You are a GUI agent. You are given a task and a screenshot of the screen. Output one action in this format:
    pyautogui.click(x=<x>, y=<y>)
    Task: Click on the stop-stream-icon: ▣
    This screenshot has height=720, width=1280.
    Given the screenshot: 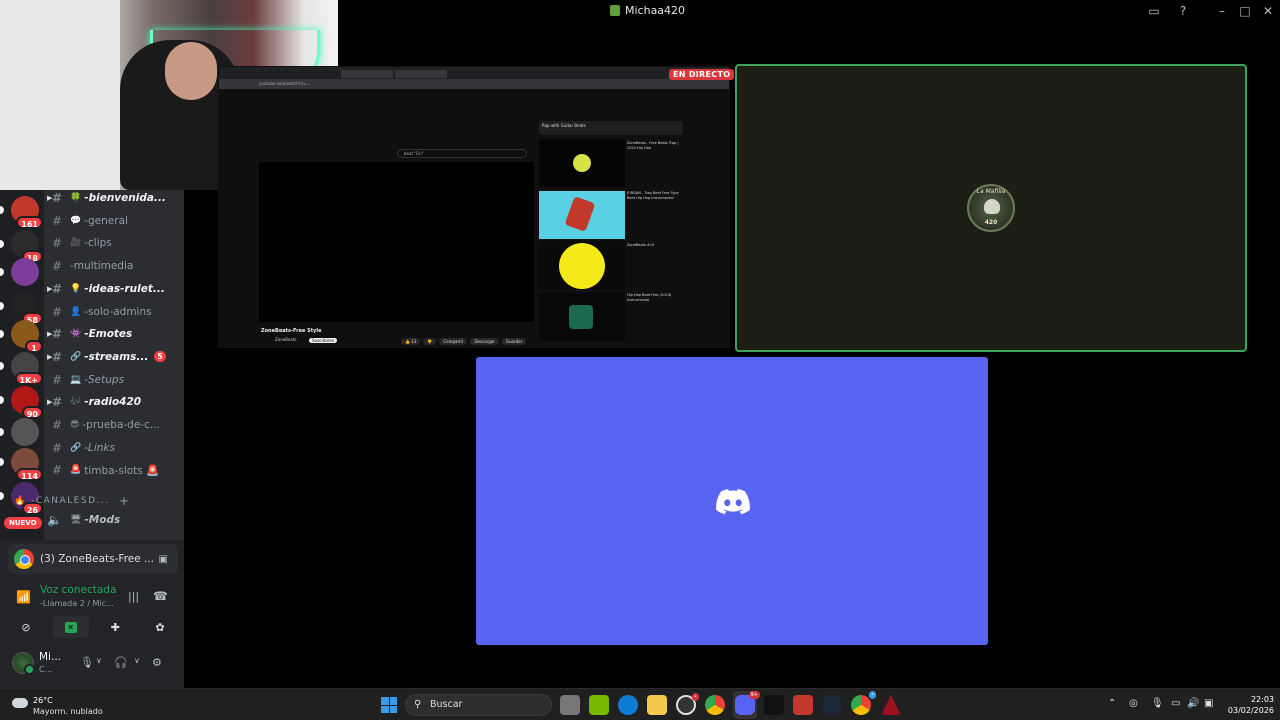 What is the action you would take?
    pyautogui.click(x=163, y=559)
    